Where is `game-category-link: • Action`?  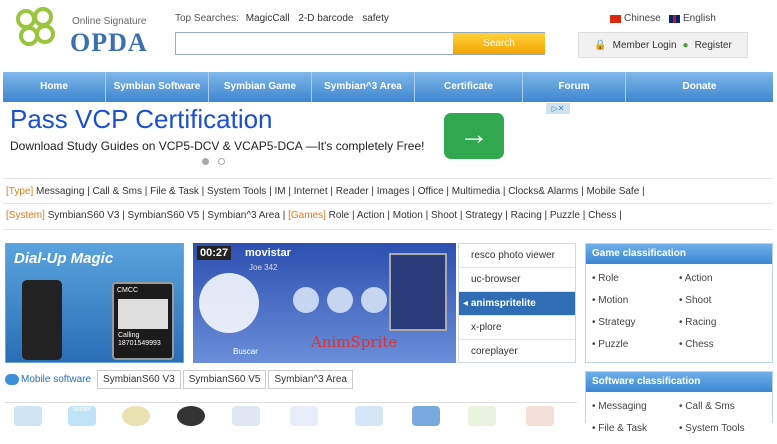
game-category-link: • Action is located at coordinates (722, 279).